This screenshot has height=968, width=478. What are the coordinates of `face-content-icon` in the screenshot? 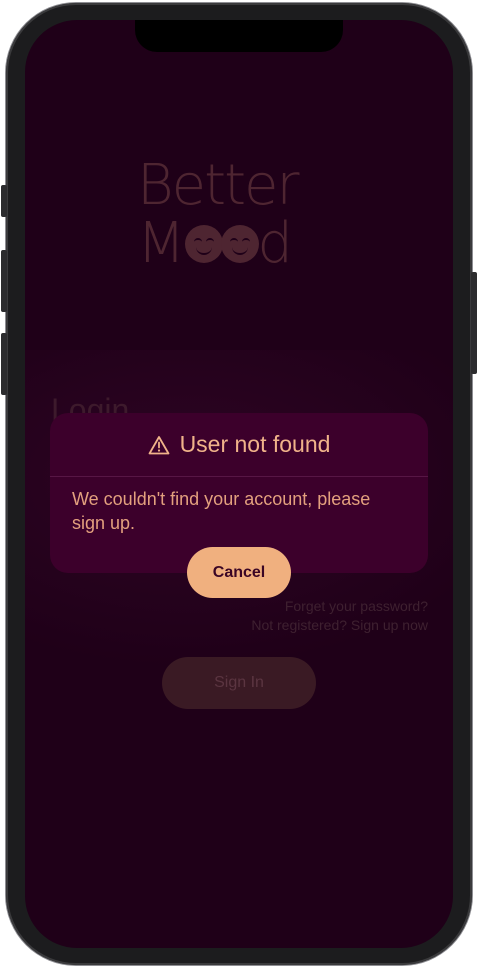 It's located at (240, 244).